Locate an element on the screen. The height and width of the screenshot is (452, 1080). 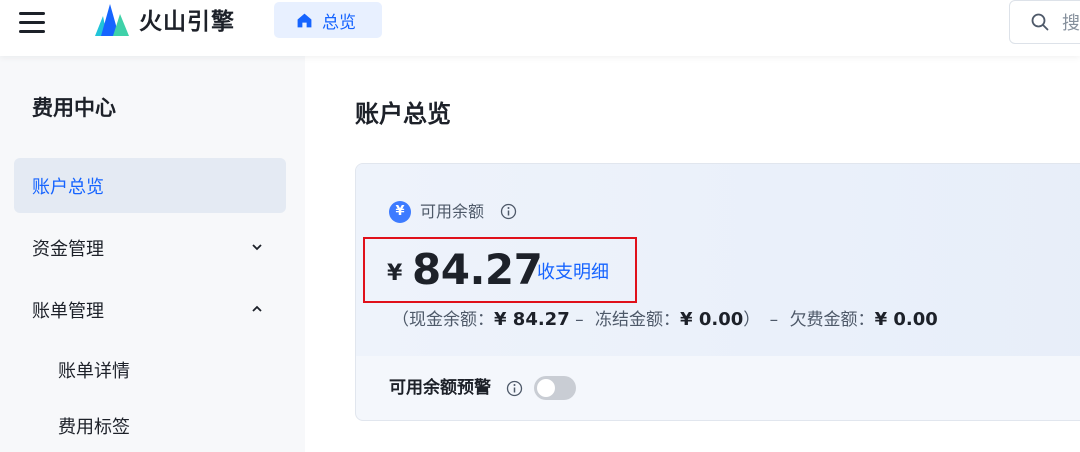
balance-alert-label: 可用余额预警 is located at coordinates (440, 388).